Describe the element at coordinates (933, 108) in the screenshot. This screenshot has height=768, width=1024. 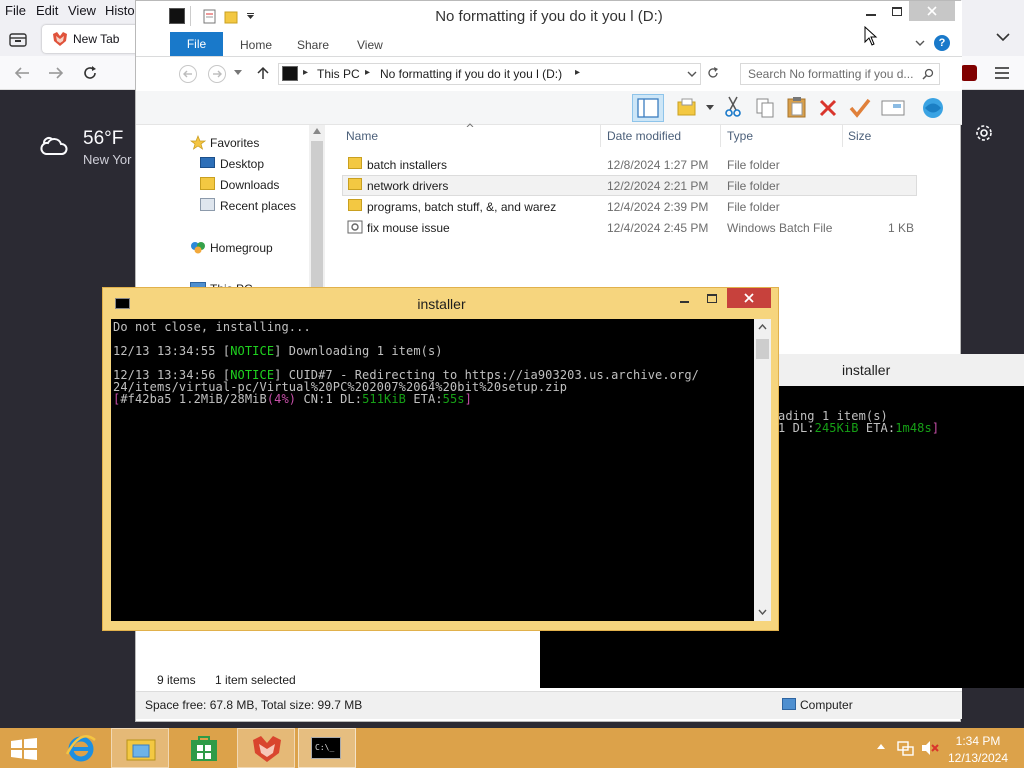
I see `globe-icon` at that location.